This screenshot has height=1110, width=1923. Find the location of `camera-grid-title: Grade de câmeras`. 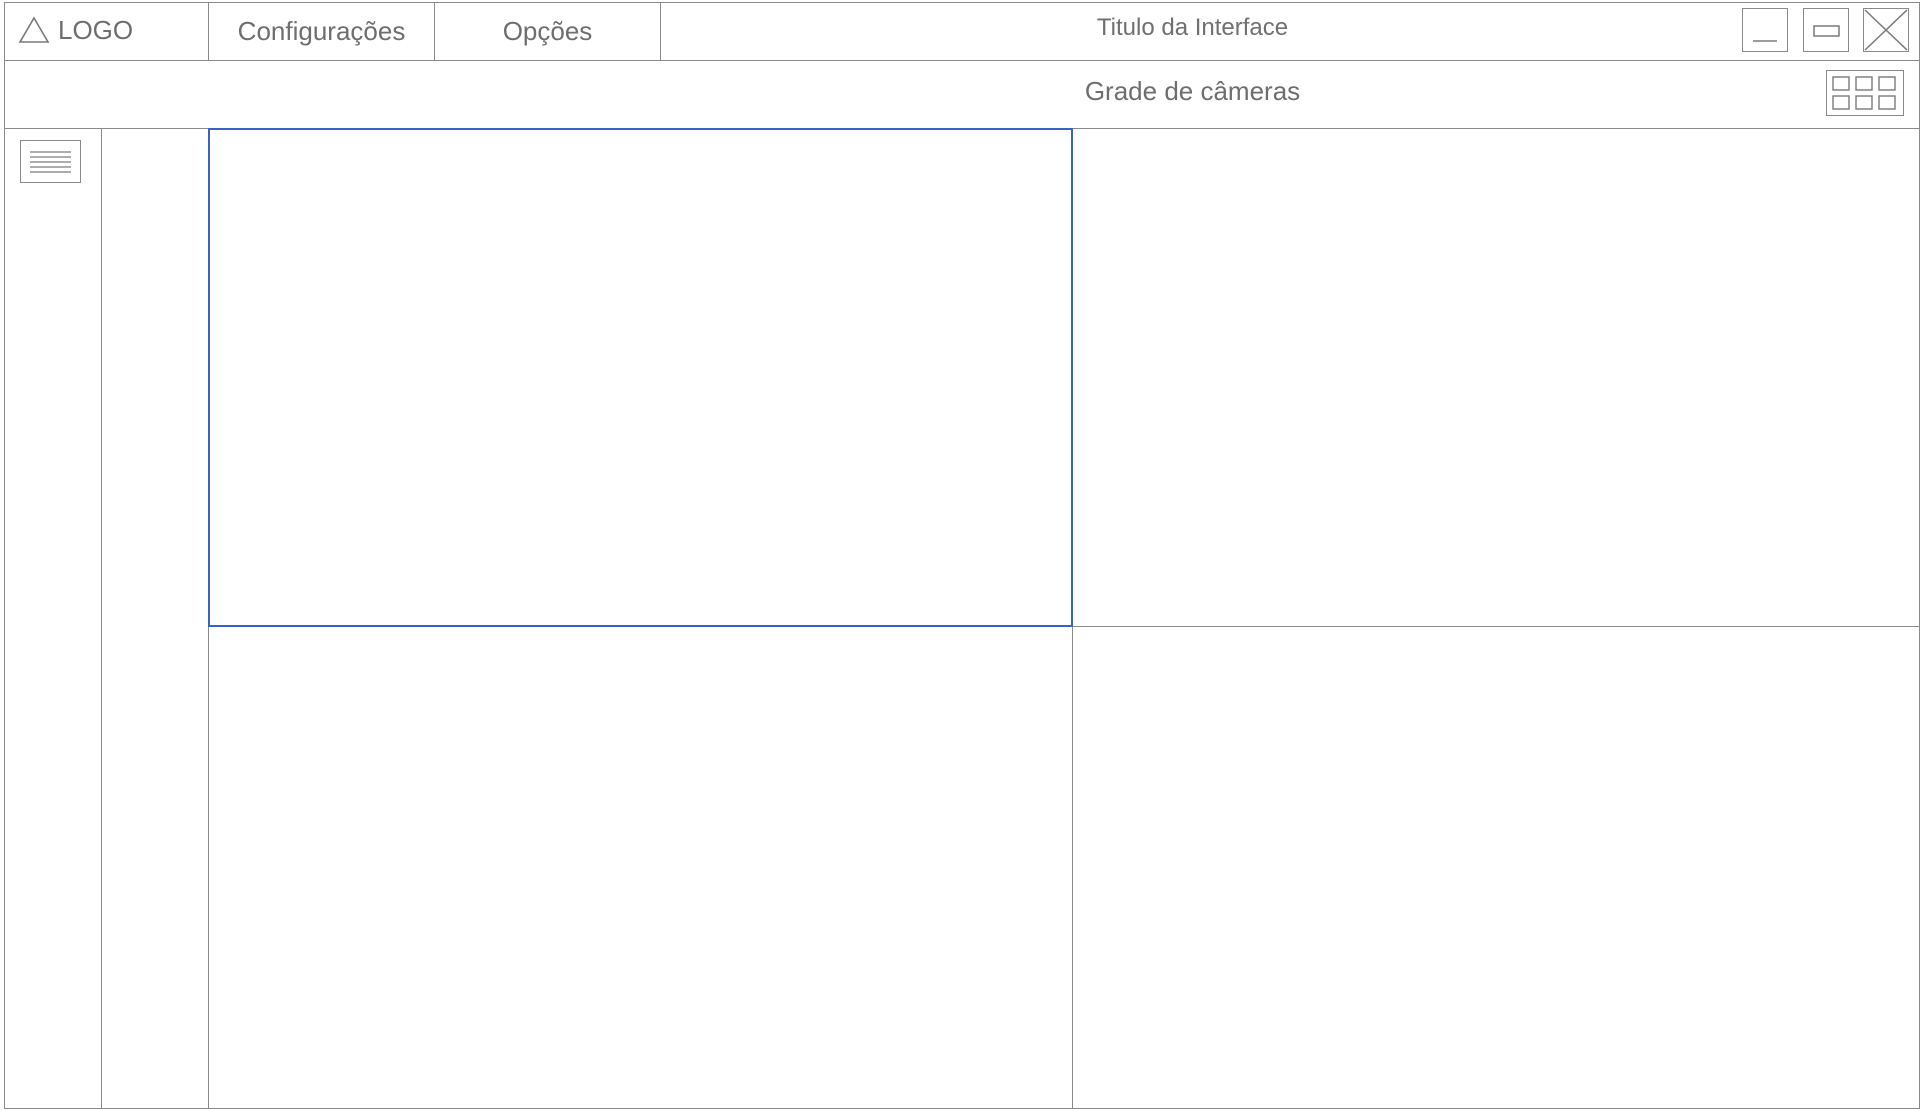

camera-grid-title: Grade de câmeras is located at coordinates (1192, 90).